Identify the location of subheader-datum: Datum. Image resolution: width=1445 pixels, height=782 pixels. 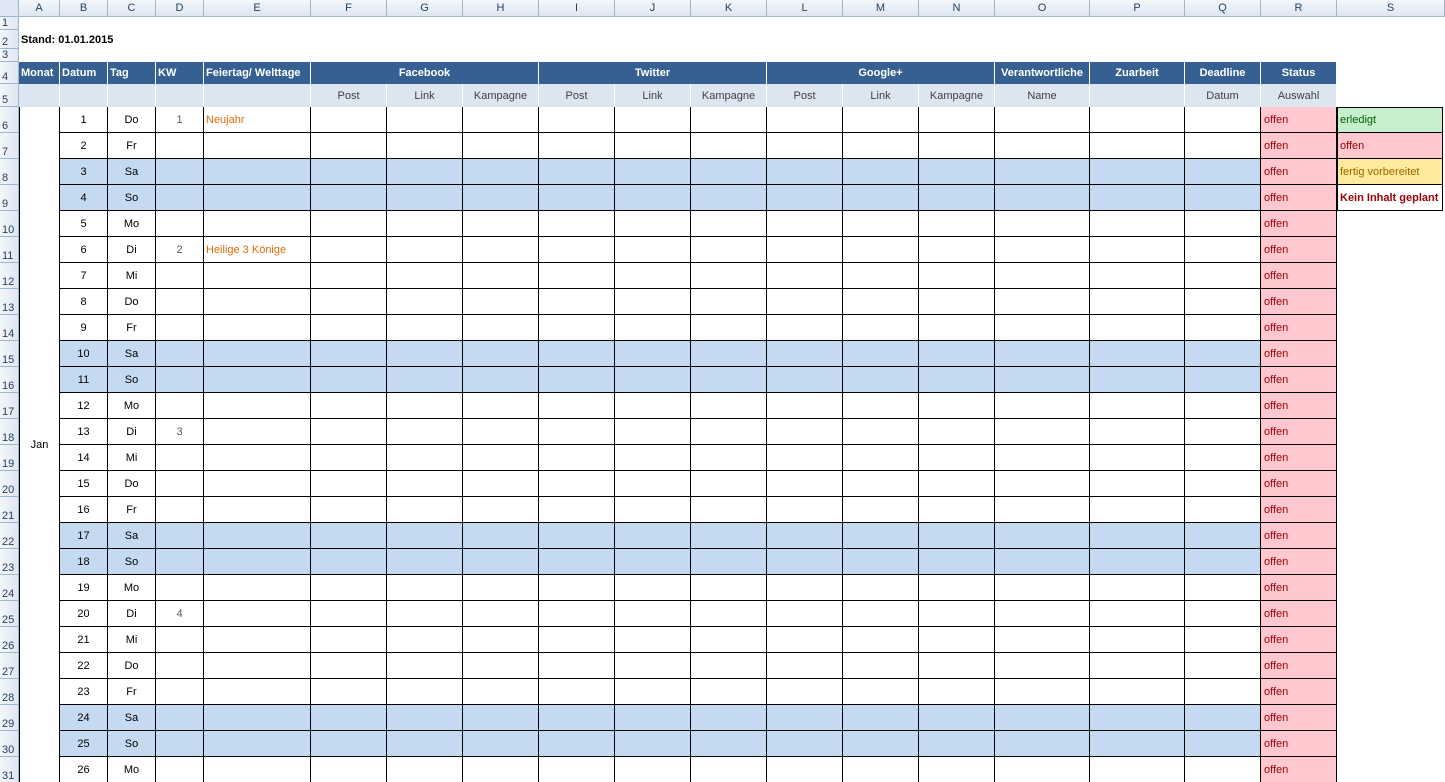
(1223, 95).